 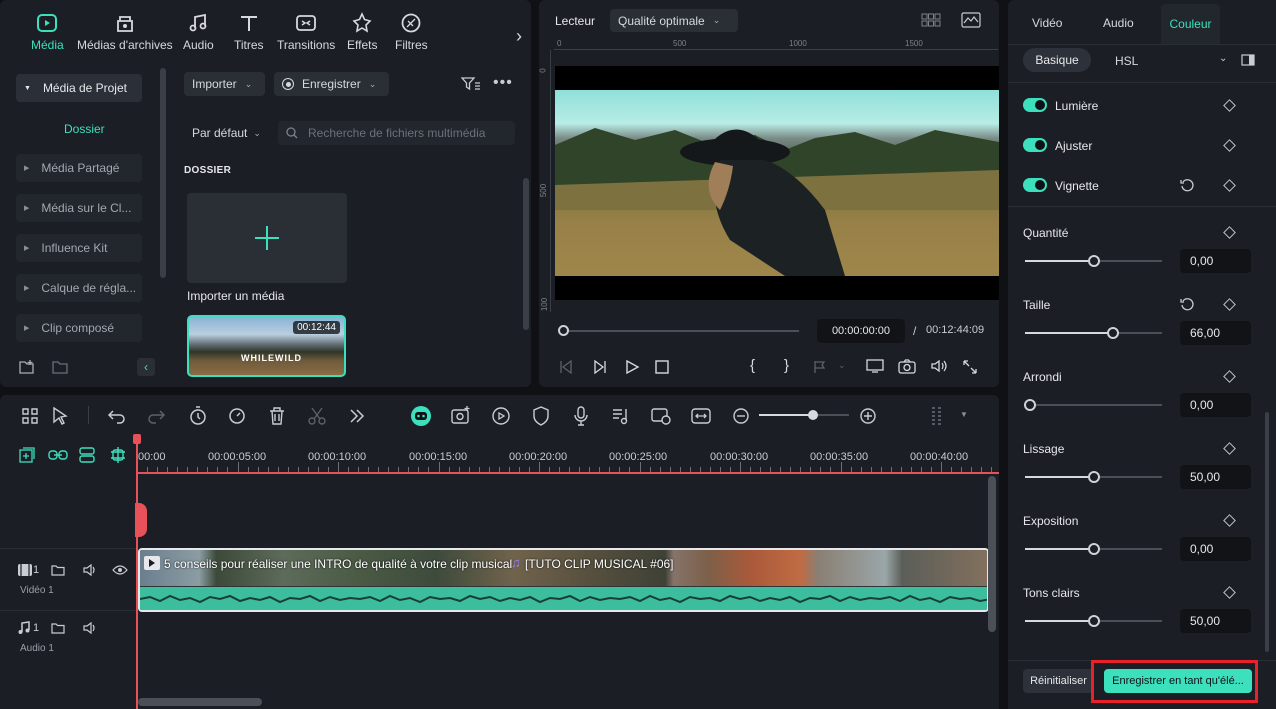 What do you see at coordinates (117, 416) in the screenshot?
I see `undo-icon` at bounding box center [117, 416].